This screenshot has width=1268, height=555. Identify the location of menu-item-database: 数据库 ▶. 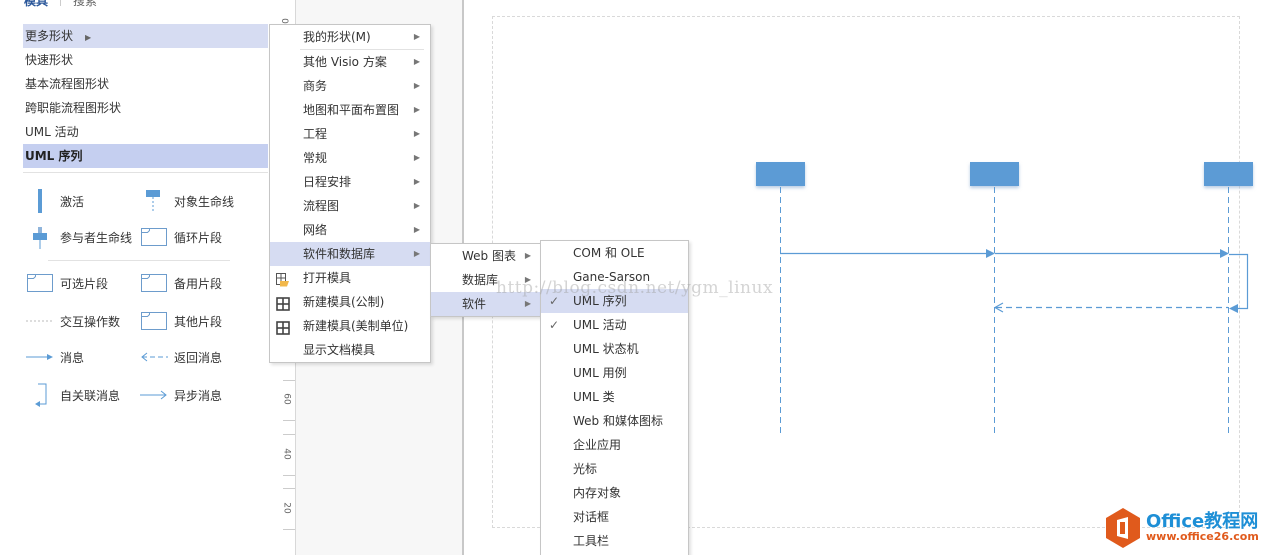
(486, 280).